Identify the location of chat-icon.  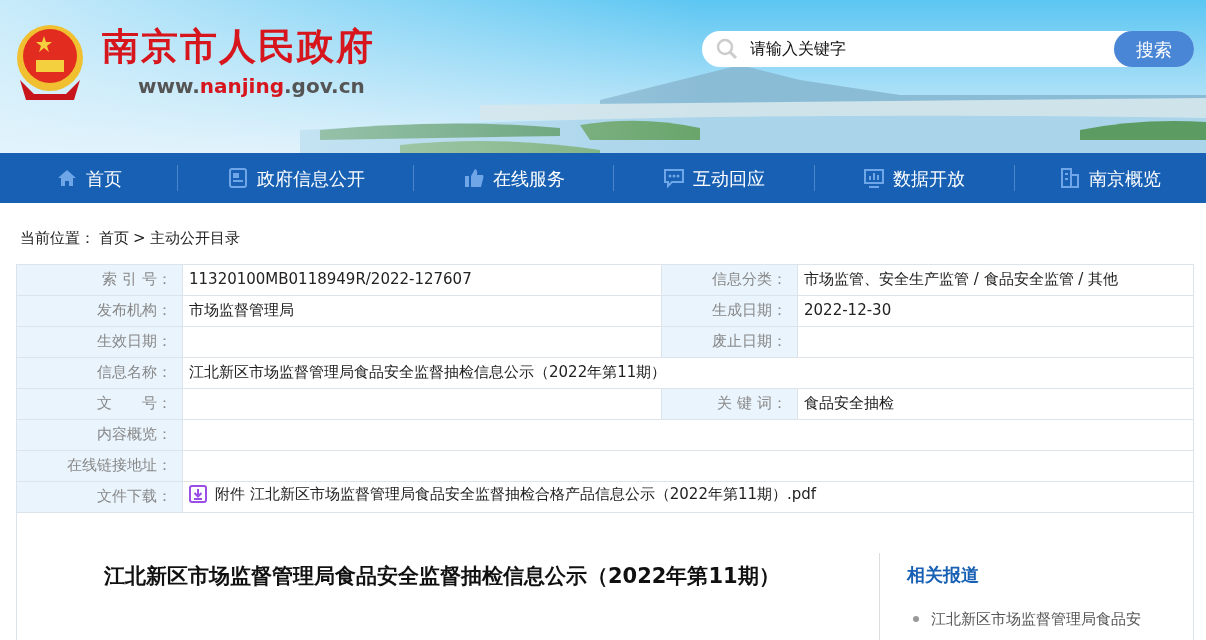
(674, 178).